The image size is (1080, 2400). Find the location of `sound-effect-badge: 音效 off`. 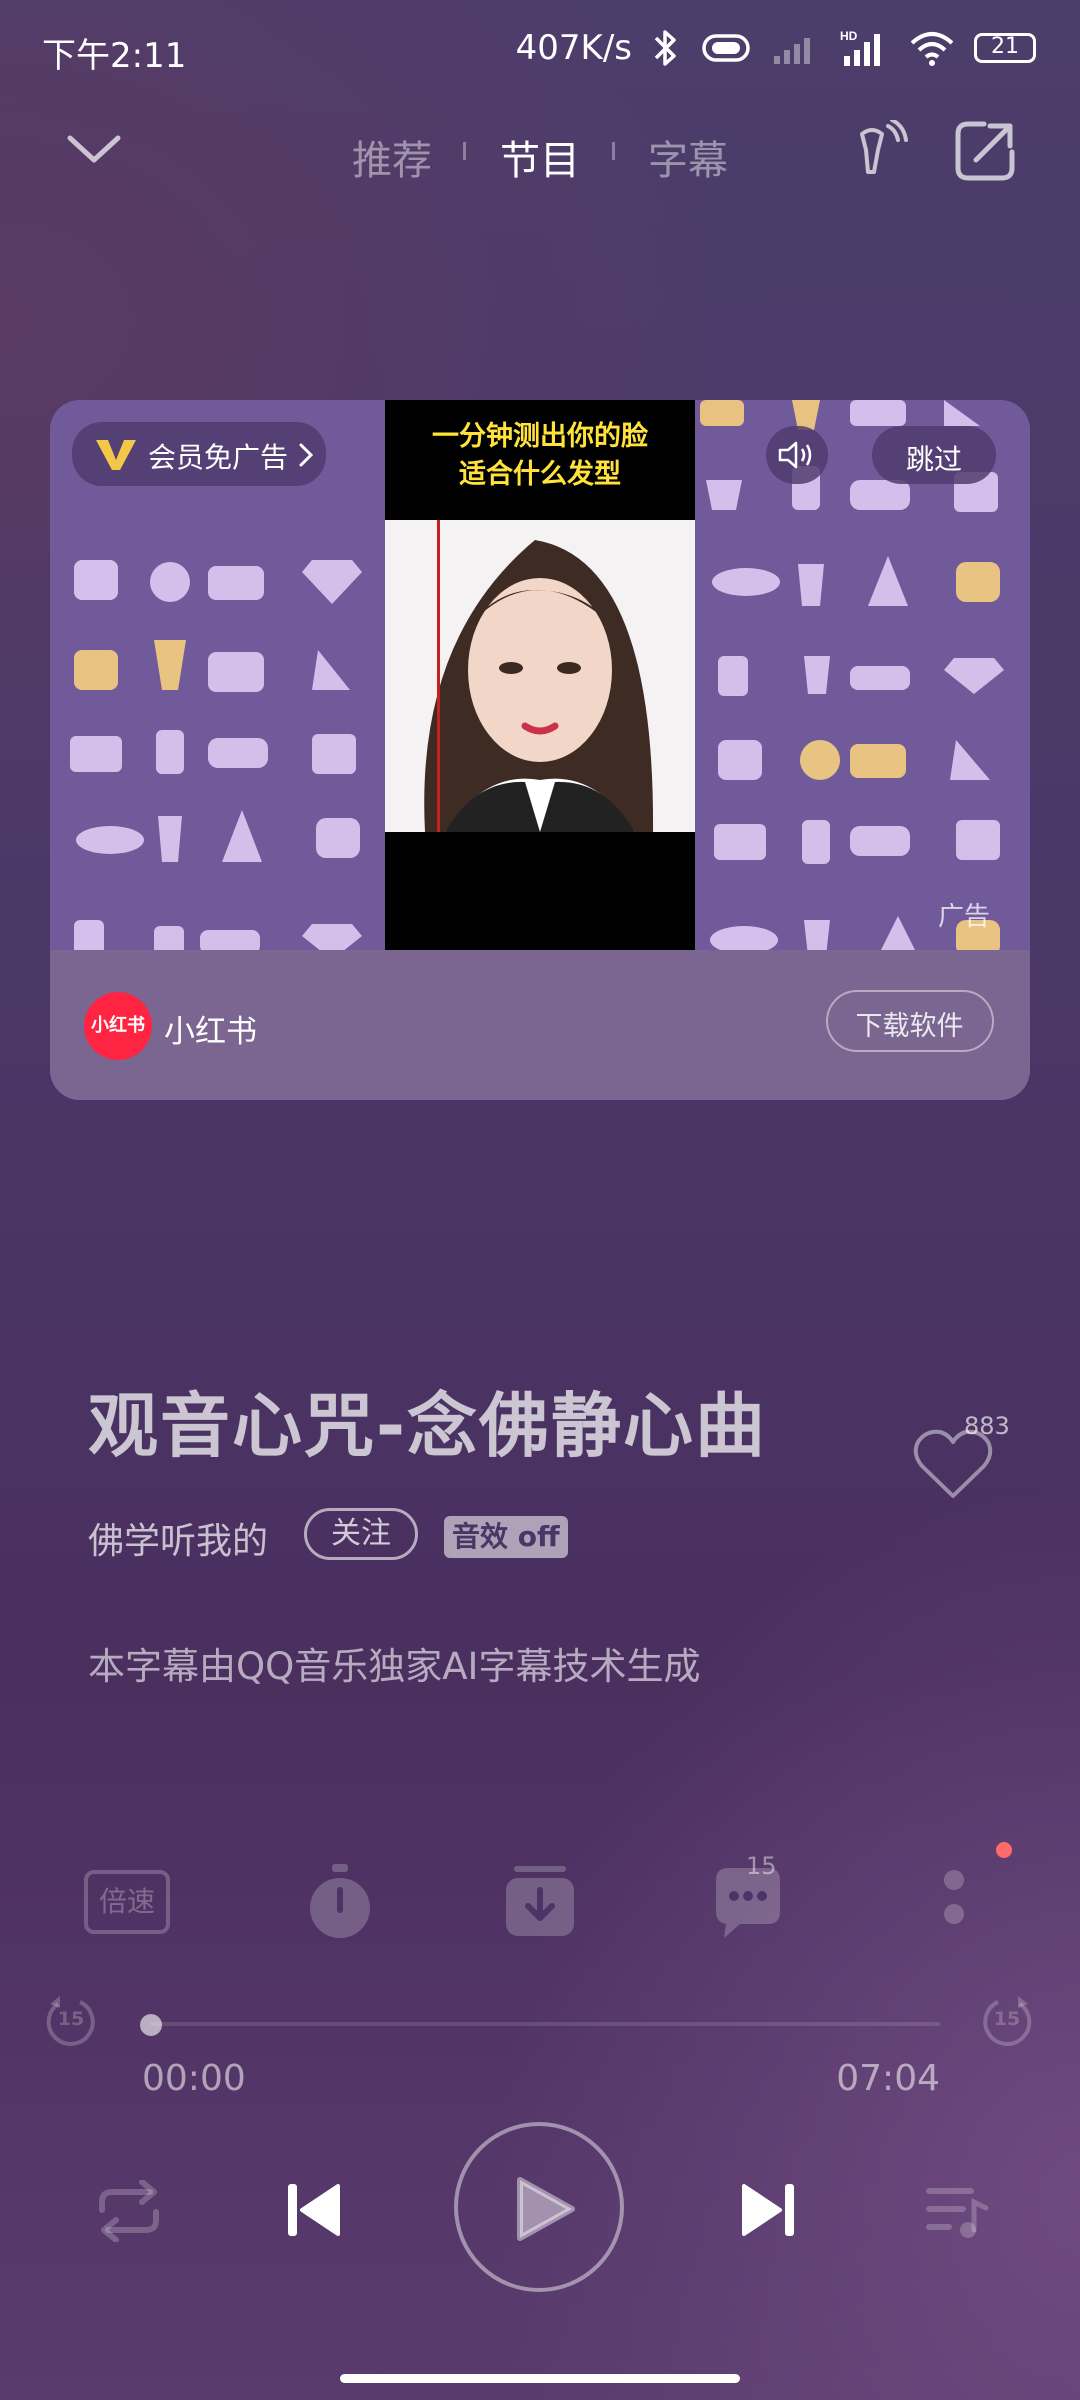

sound-effect-badge: 音效 off is located at coordinates (506, 1537).